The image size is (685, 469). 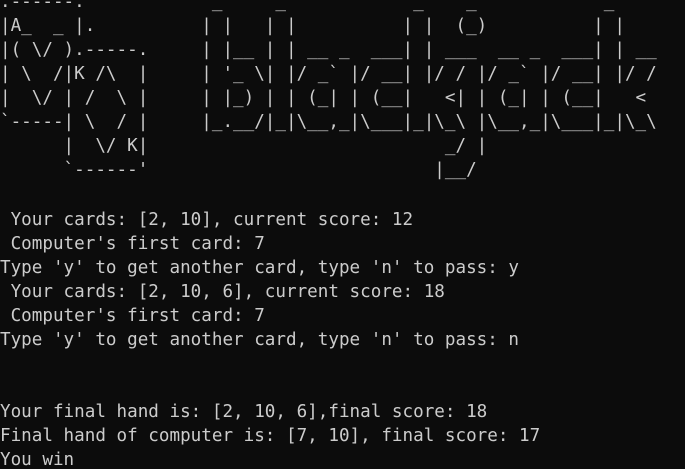 I want to click on player-cards-line: Your cards: [2, 10], current score: 12, so click(x=207, y=220).